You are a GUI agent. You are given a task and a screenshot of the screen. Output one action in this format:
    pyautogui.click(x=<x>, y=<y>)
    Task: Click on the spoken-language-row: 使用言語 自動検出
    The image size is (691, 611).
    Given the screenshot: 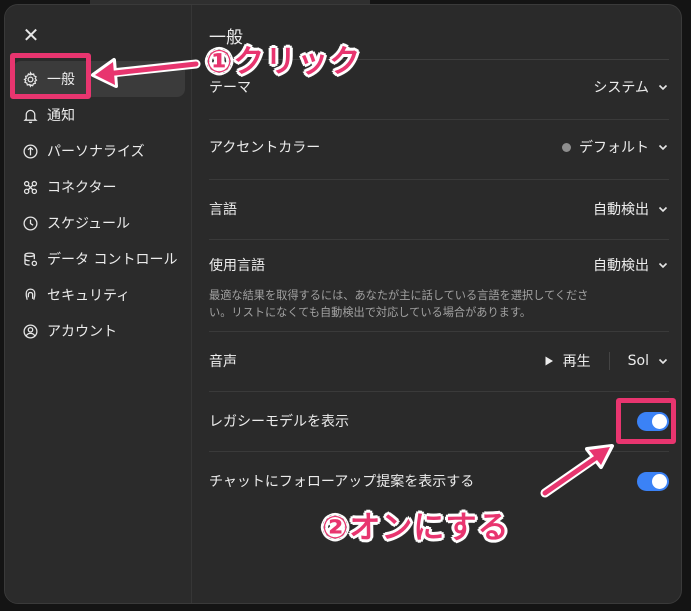 What is the action you would take?
    pyautogui.click(x=439, y=265)
    